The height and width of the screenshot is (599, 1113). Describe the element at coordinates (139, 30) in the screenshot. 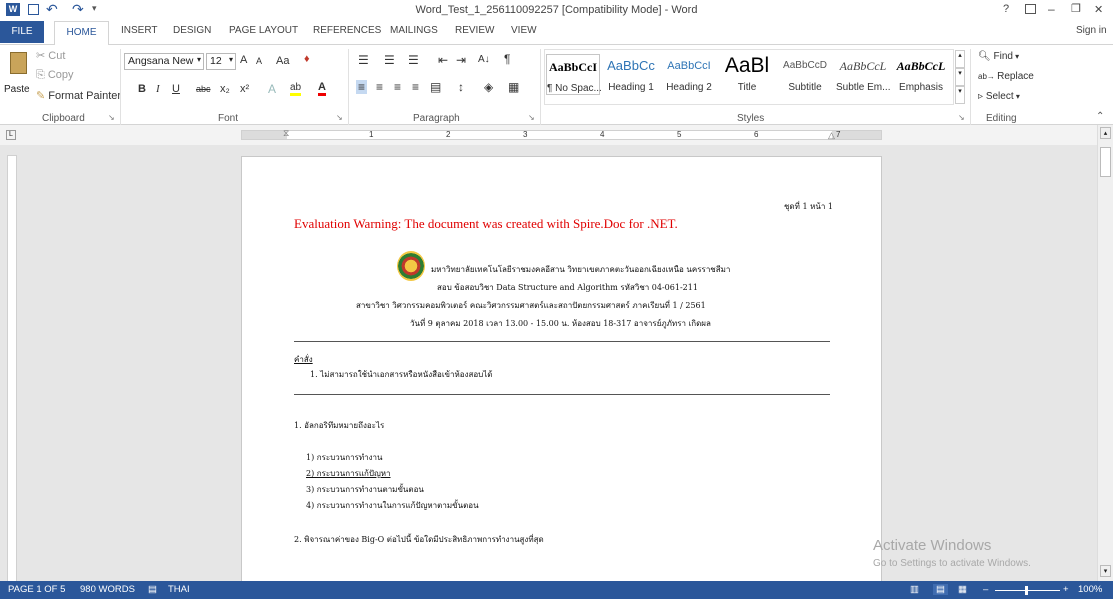

I see `tab-insert: INSERT` at that location.